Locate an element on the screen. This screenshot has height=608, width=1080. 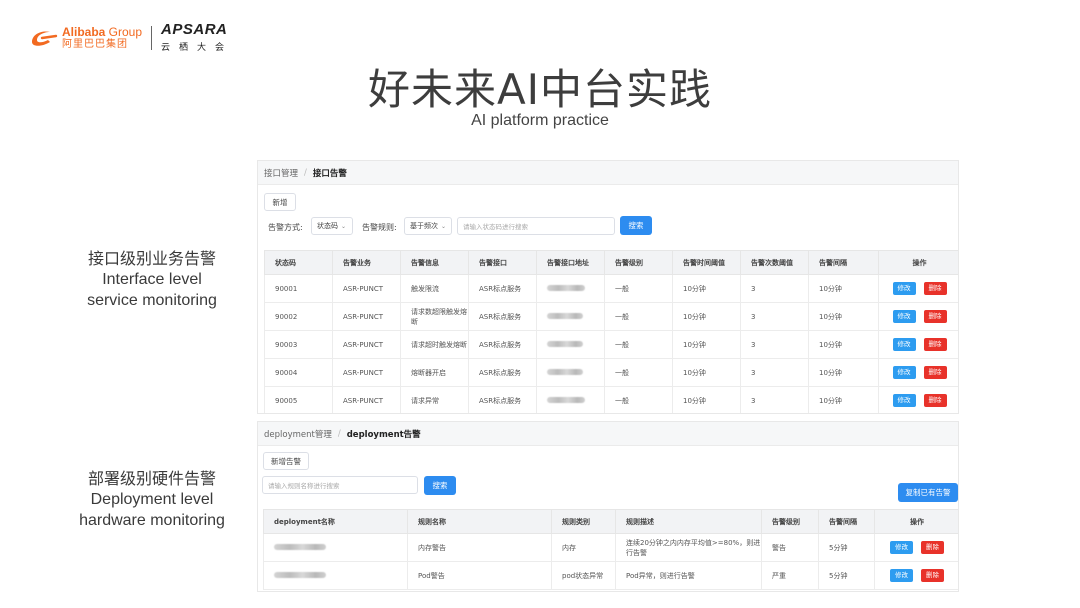
cell-info: 请求数超限触发熔断 is located at coordinates (434, 316).